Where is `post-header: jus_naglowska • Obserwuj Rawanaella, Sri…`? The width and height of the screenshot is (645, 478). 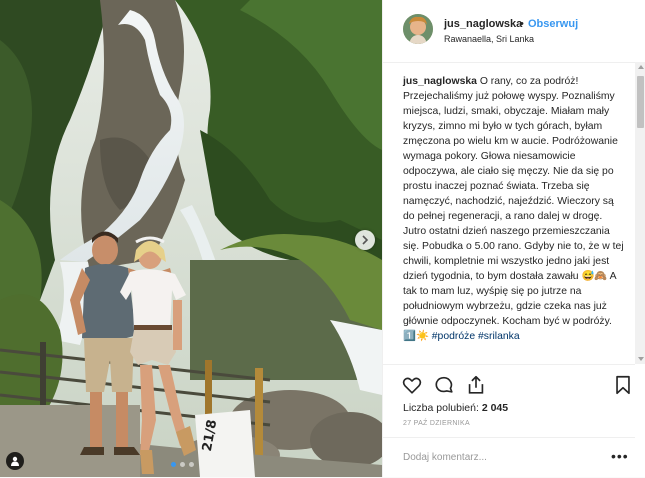
post-header: jus_naglowska • Obserwuj Rawanaella, Sri… is located at coordinates (509, 31).